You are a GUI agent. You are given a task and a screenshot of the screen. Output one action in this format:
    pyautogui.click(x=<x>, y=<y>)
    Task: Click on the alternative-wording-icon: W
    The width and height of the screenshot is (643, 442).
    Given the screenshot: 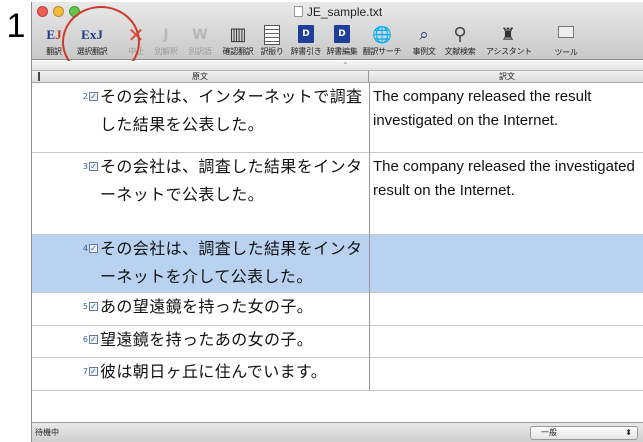 What is the action you would take?
    pyautogui.click(x=200, y=35)
    